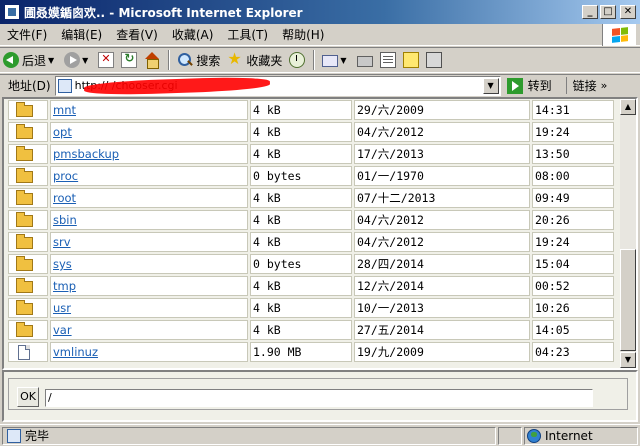  I want to click on search-button: 搜索, so click(198, 60).